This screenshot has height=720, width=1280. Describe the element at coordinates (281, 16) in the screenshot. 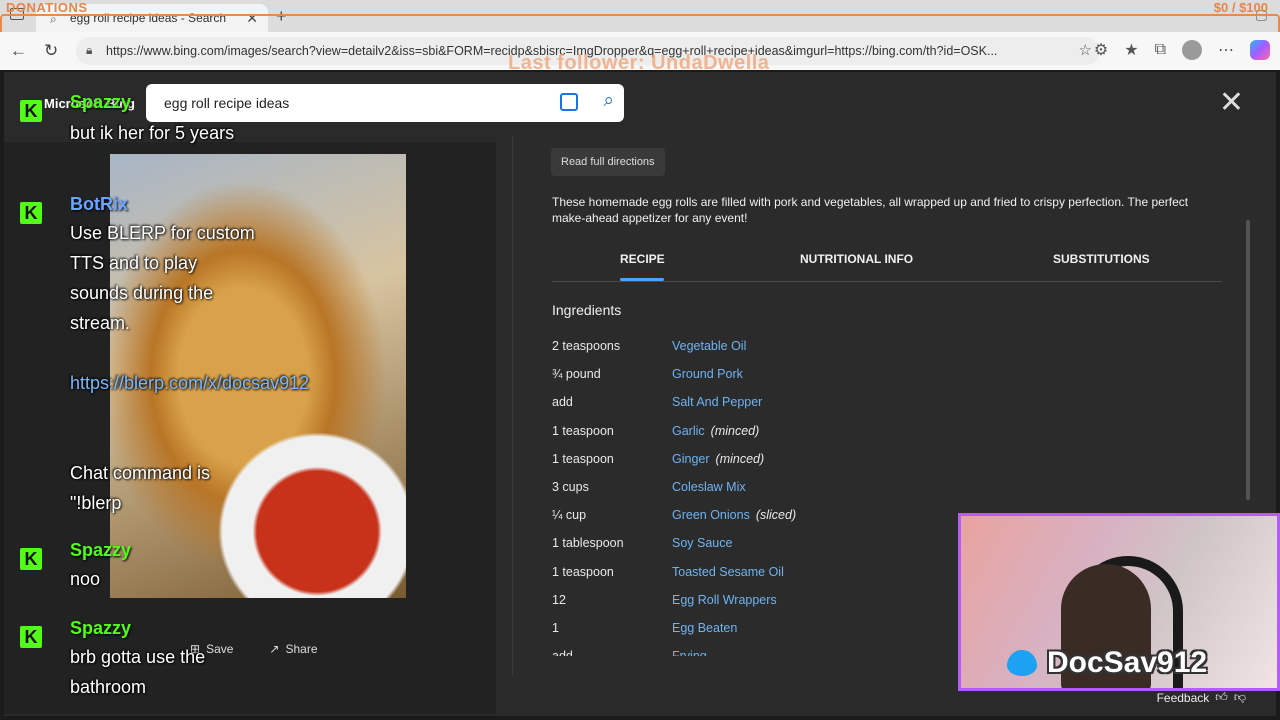

I see `new-tab-icon: +` at that location.